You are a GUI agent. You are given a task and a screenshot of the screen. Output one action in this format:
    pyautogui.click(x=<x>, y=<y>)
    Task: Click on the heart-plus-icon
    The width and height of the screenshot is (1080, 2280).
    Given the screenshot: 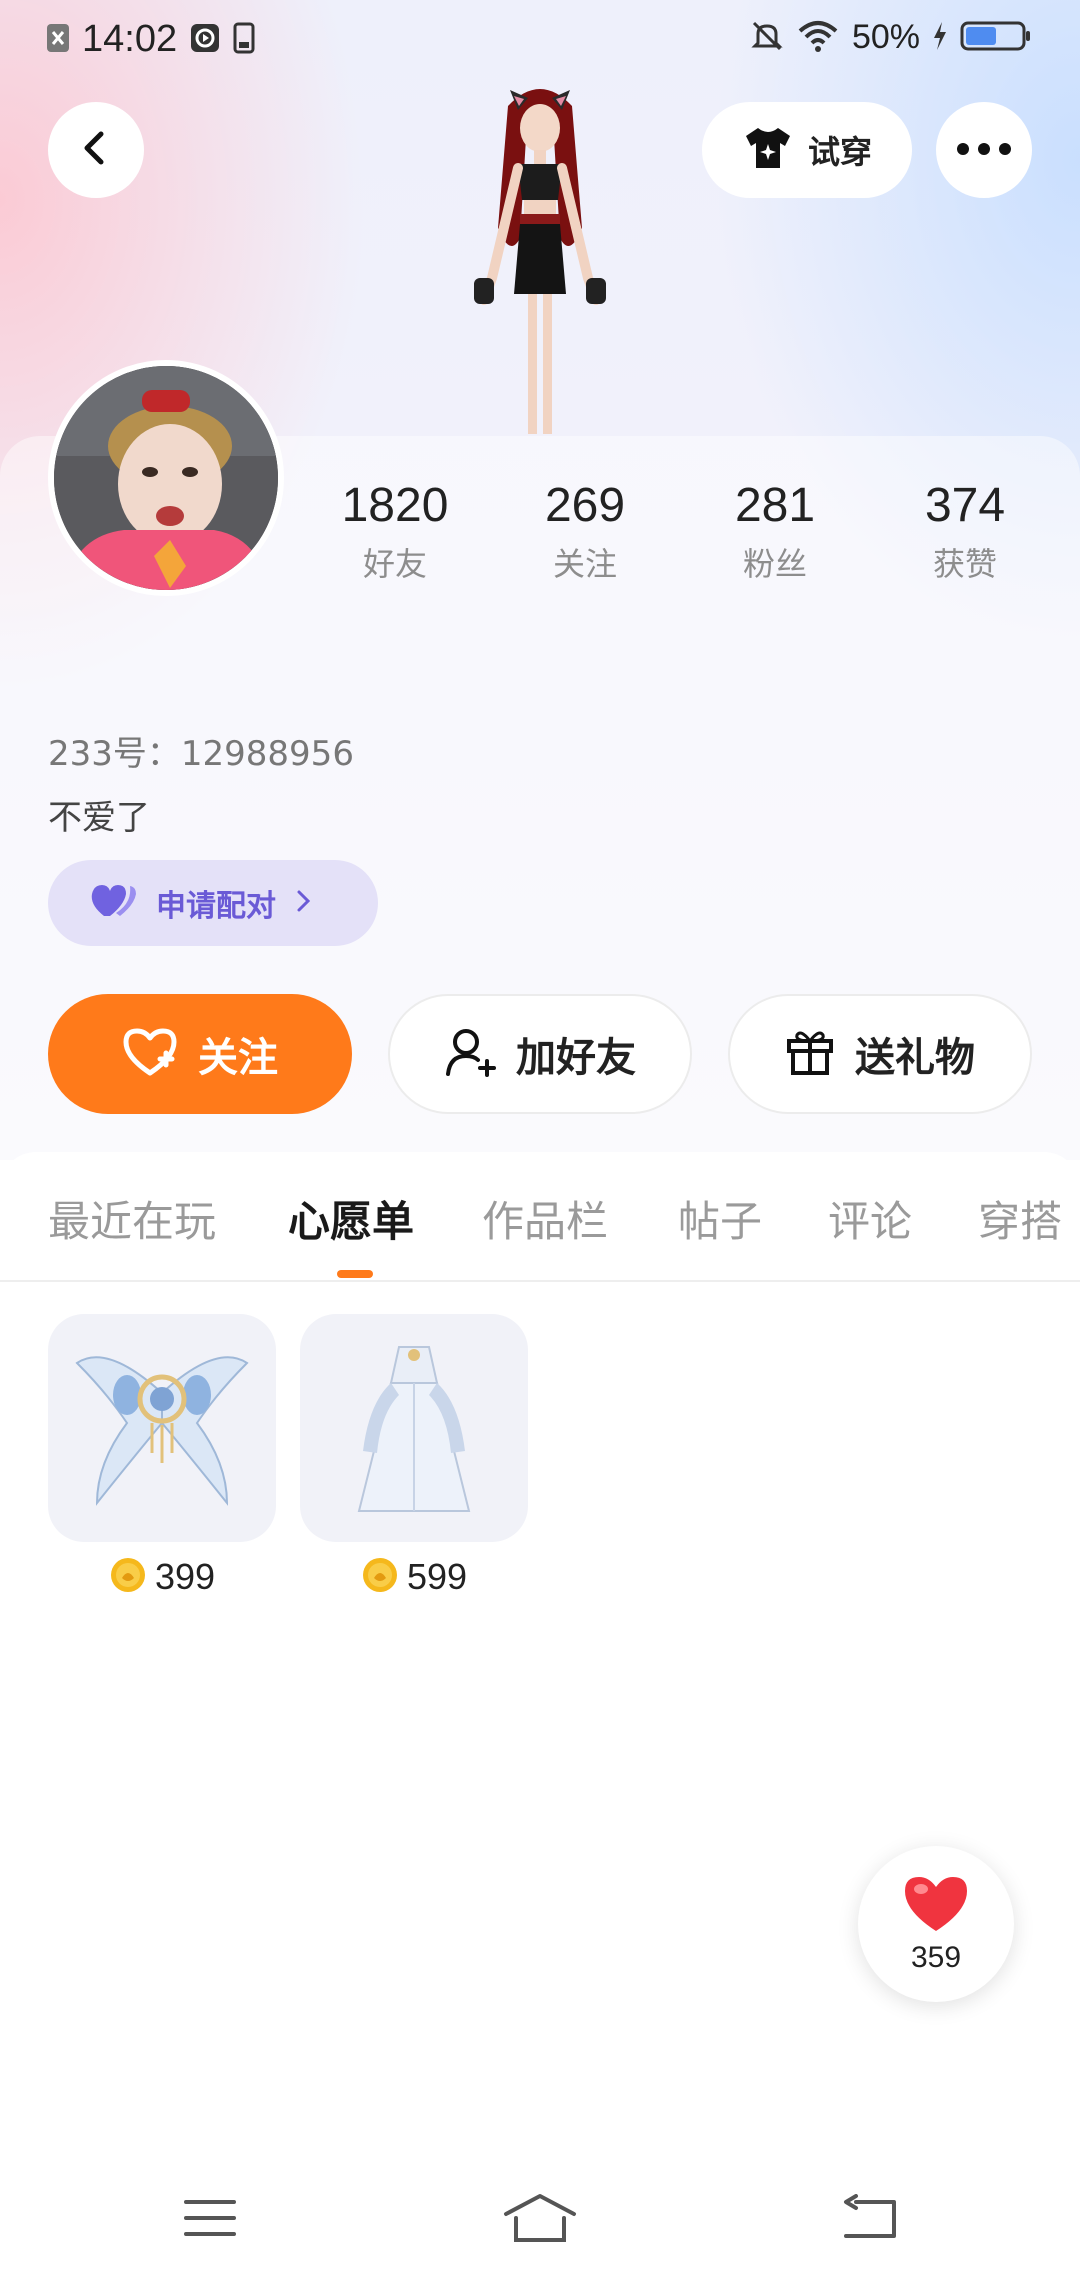 What is the action you would take?
    pyautogui.click(x=150, y=1054)
    